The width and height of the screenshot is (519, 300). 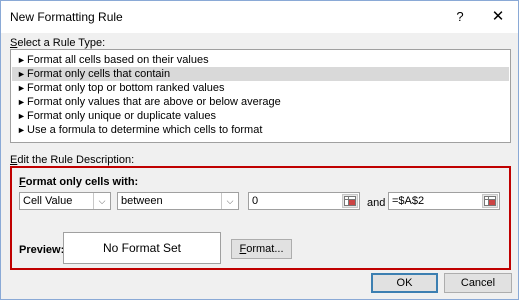 I want to click on format-only-cells-with-label: Format only cells with:, so click(x=79, y=182).